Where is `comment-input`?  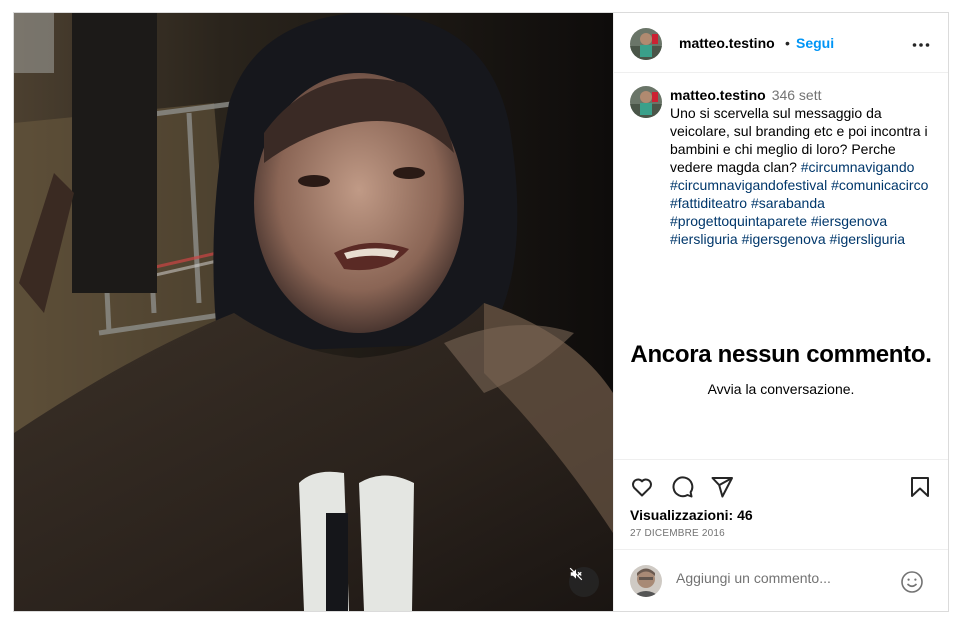
comment-input is located at coordinates (781, 578).